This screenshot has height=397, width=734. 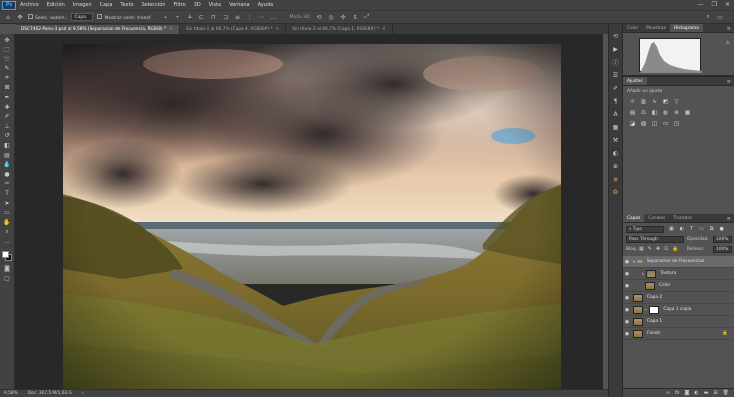 I want to click on libraries-icon: ▦, so click(x=615, y=127).